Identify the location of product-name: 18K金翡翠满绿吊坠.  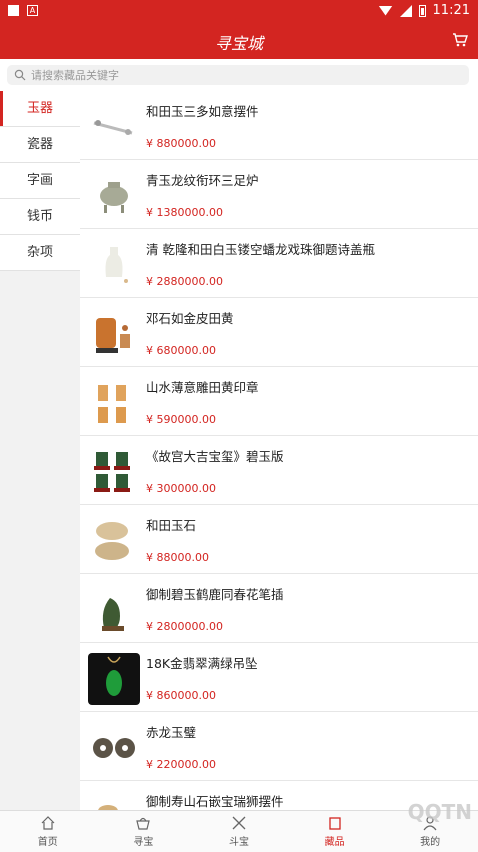
(202, 663).